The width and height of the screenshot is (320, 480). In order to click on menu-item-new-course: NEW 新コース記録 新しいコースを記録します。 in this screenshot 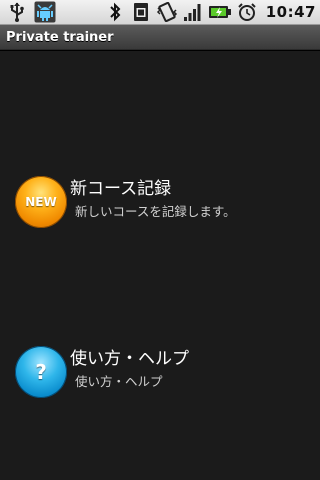, I will do `click(160, 202)`.